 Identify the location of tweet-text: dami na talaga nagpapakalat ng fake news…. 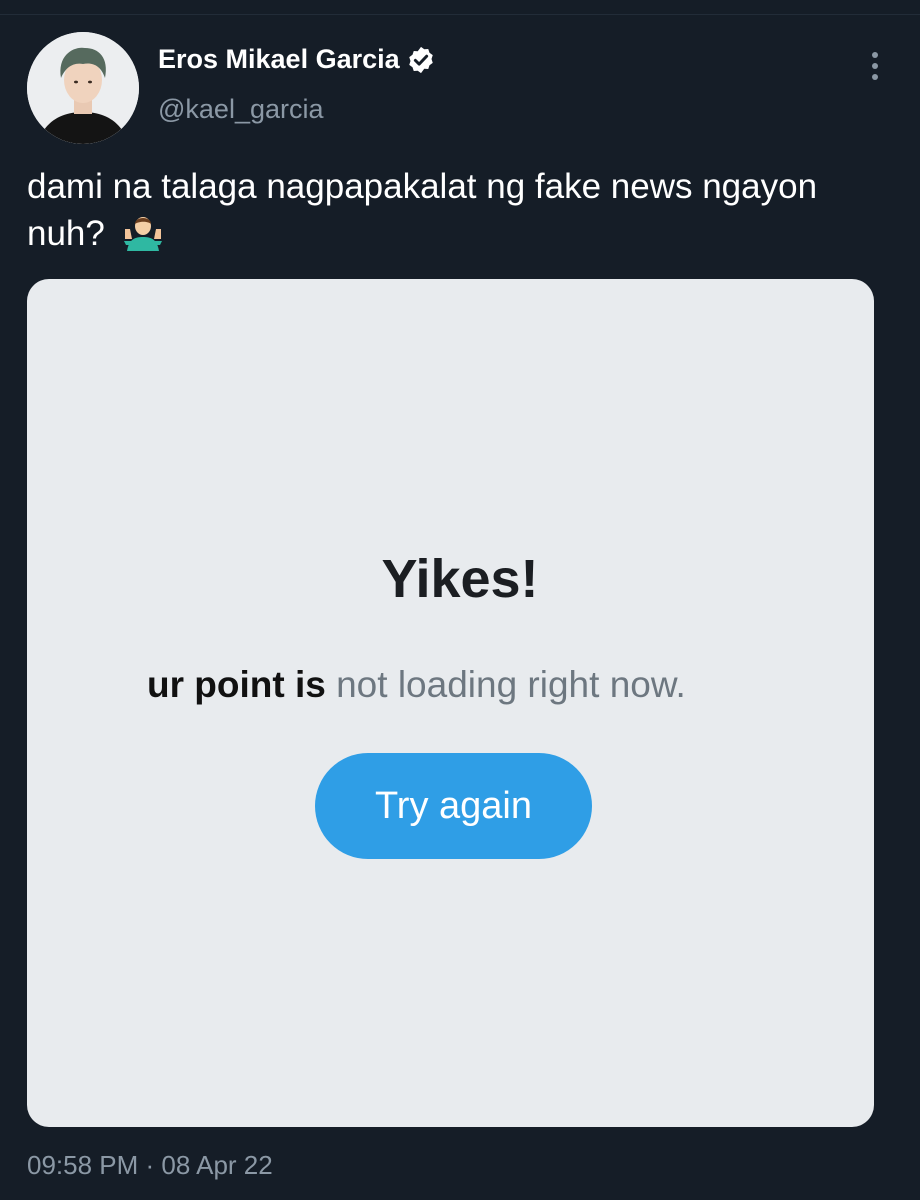
(457, 210).